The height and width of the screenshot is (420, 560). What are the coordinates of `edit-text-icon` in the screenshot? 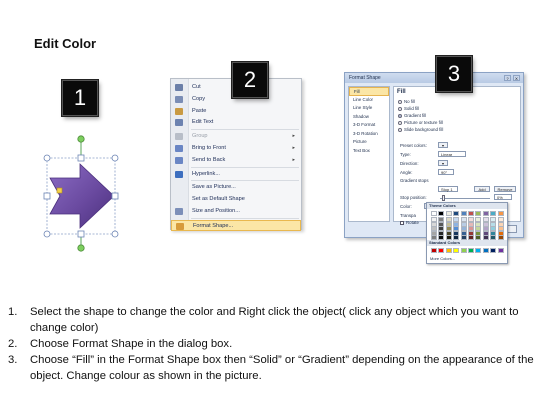 It's located at (179, 123).